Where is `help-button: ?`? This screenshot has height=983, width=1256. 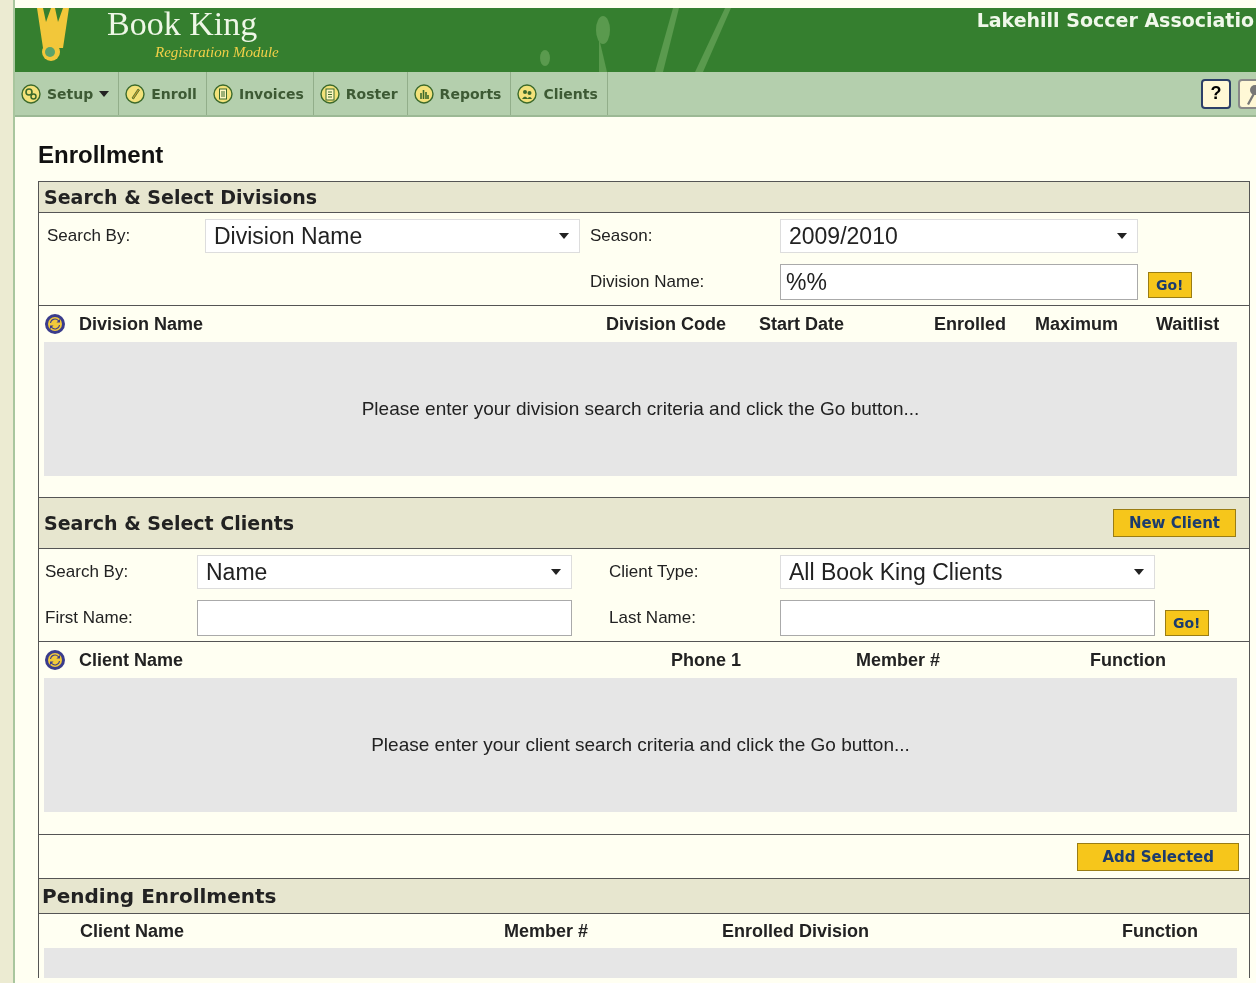 help-button: ? is located at coordinates (1216, 93).